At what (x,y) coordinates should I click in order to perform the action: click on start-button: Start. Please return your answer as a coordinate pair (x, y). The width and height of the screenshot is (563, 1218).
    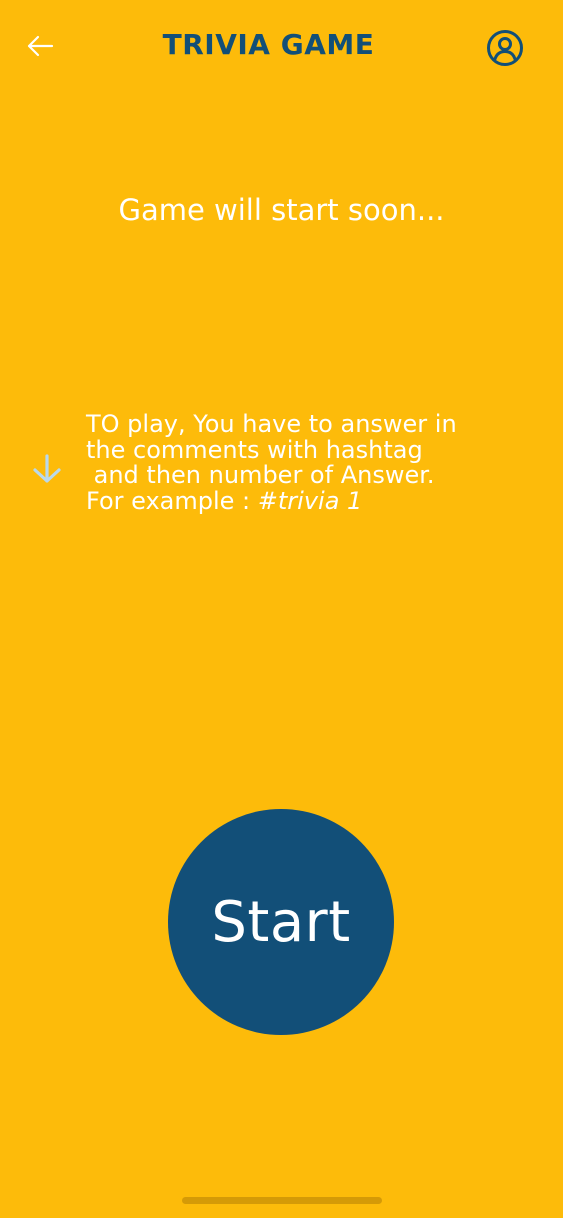
    Looking at the image, I should click on (281, 922).